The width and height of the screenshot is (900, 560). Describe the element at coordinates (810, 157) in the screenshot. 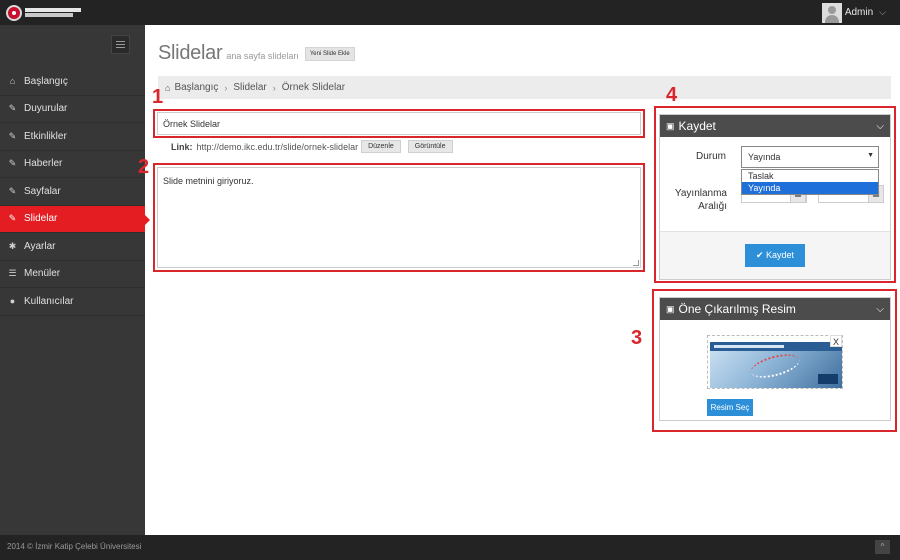

I see `status-select: Yayında ▼` at that location.